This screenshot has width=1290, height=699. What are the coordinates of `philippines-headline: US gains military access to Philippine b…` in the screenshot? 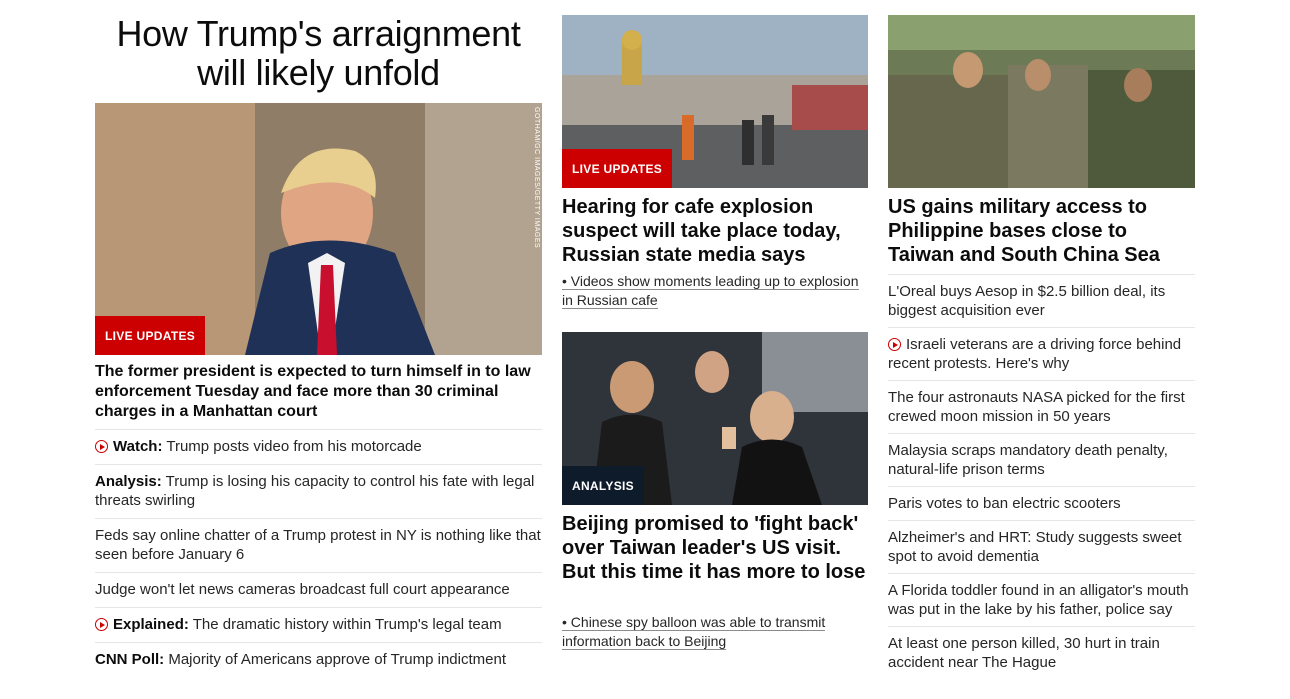 It's located at (1041, 231).